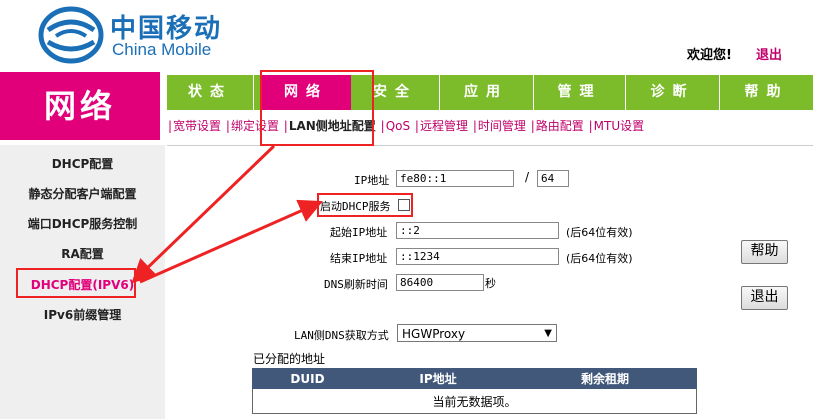 Image resolution: width=813 pixels, height=419 pixels. Describe the element at coordinates (580, 92) in the screenshot. I see `tab-management: 管理` at that location.